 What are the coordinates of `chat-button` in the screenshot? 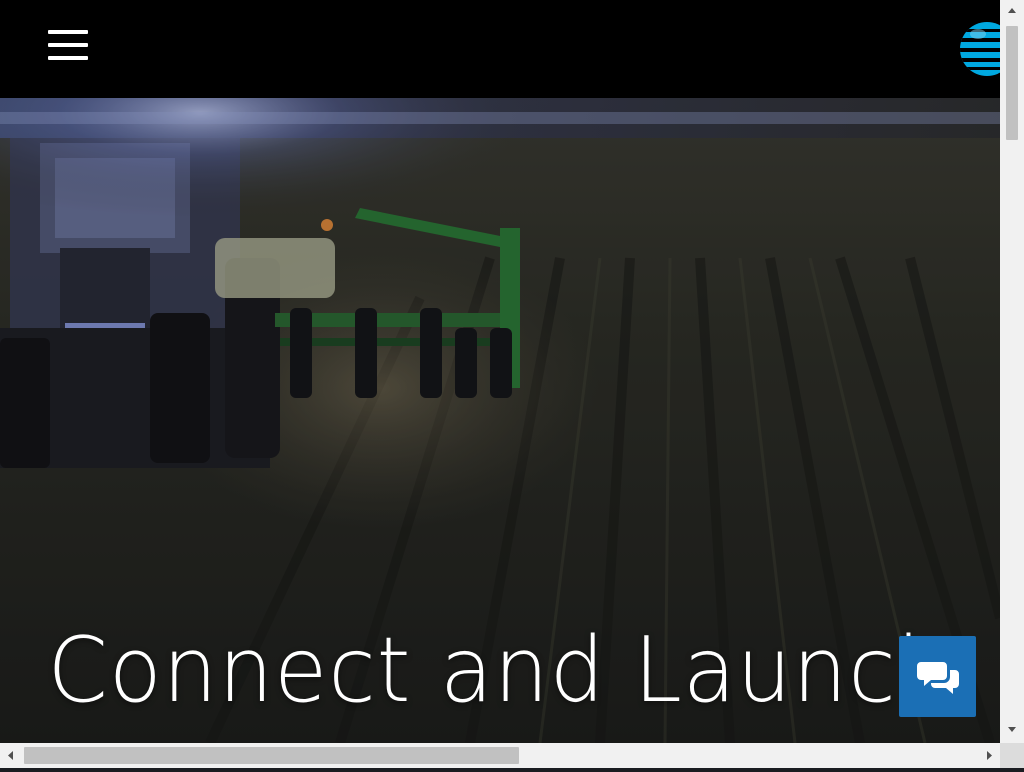 It's located at (937, 676).